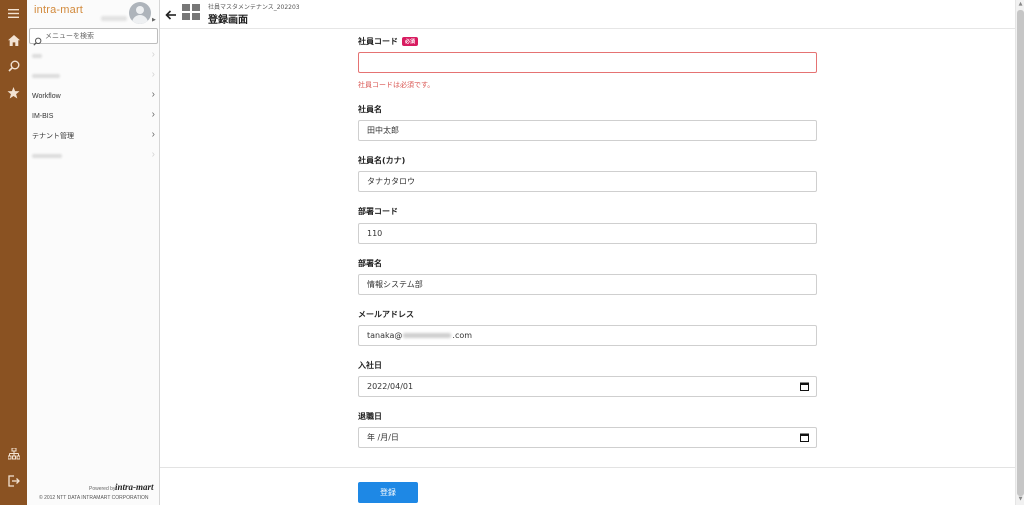  I want to click on menu-search-box, so click(93, 37).